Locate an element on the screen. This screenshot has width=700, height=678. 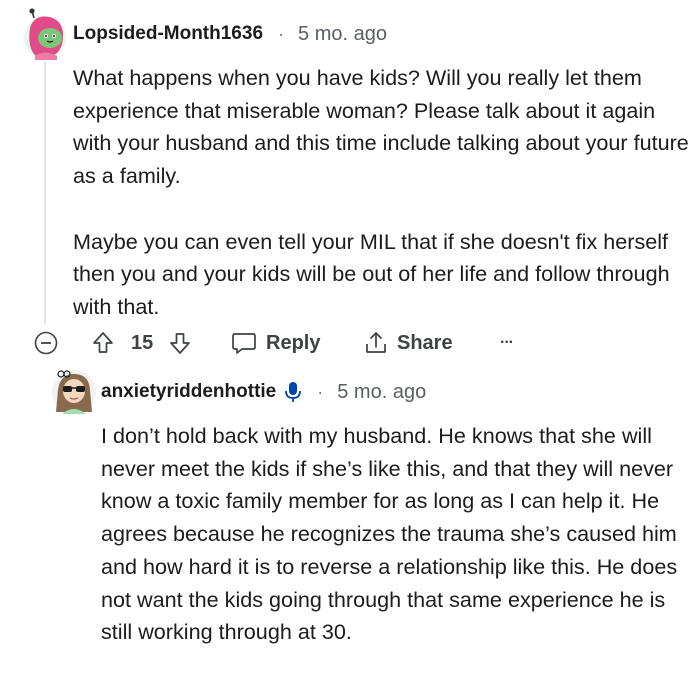
downvote-button is located at coordinates (180, 343).